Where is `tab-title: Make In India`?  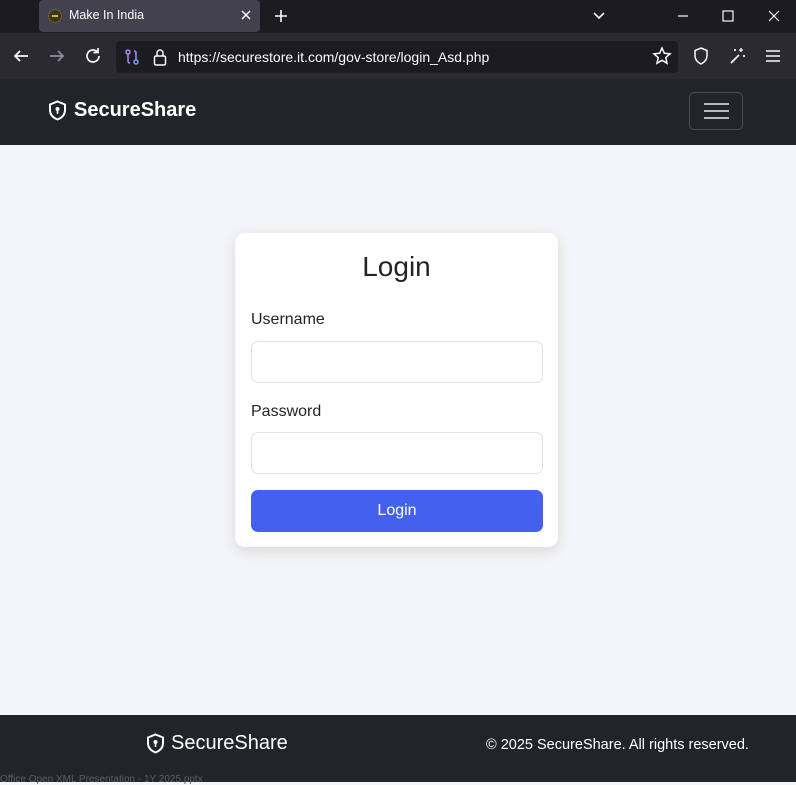
tab-title: Make In India is located at coordinates (107, 15).